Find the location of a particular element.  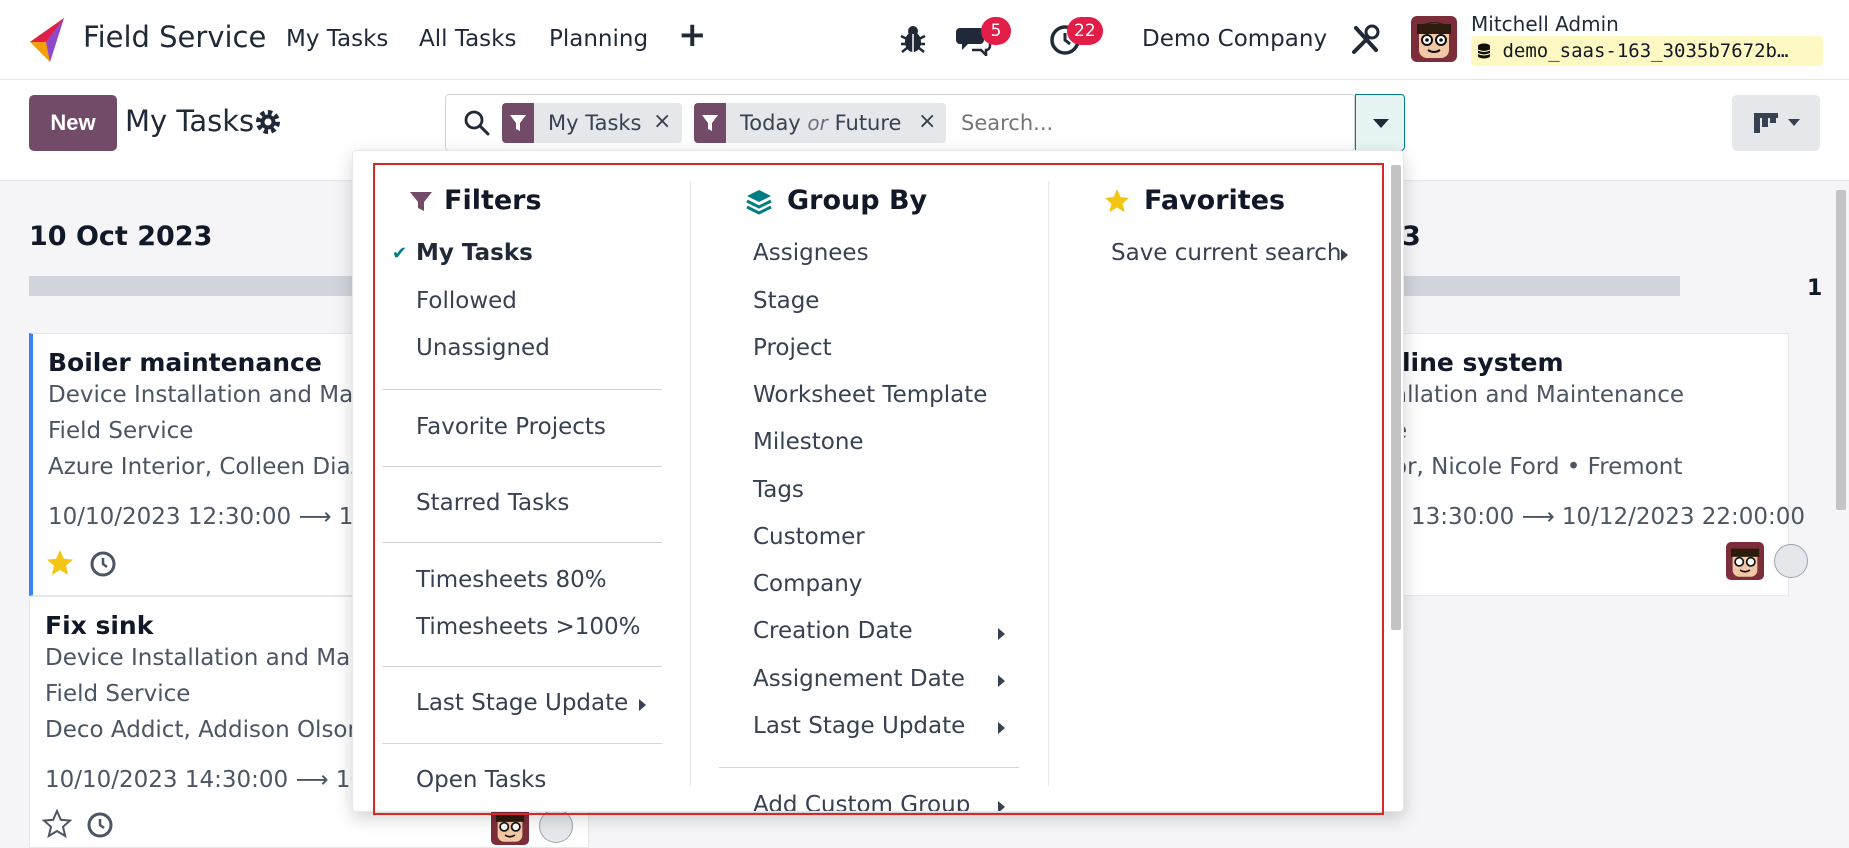

group-by-project: Project is located at coordinates (792, 348).